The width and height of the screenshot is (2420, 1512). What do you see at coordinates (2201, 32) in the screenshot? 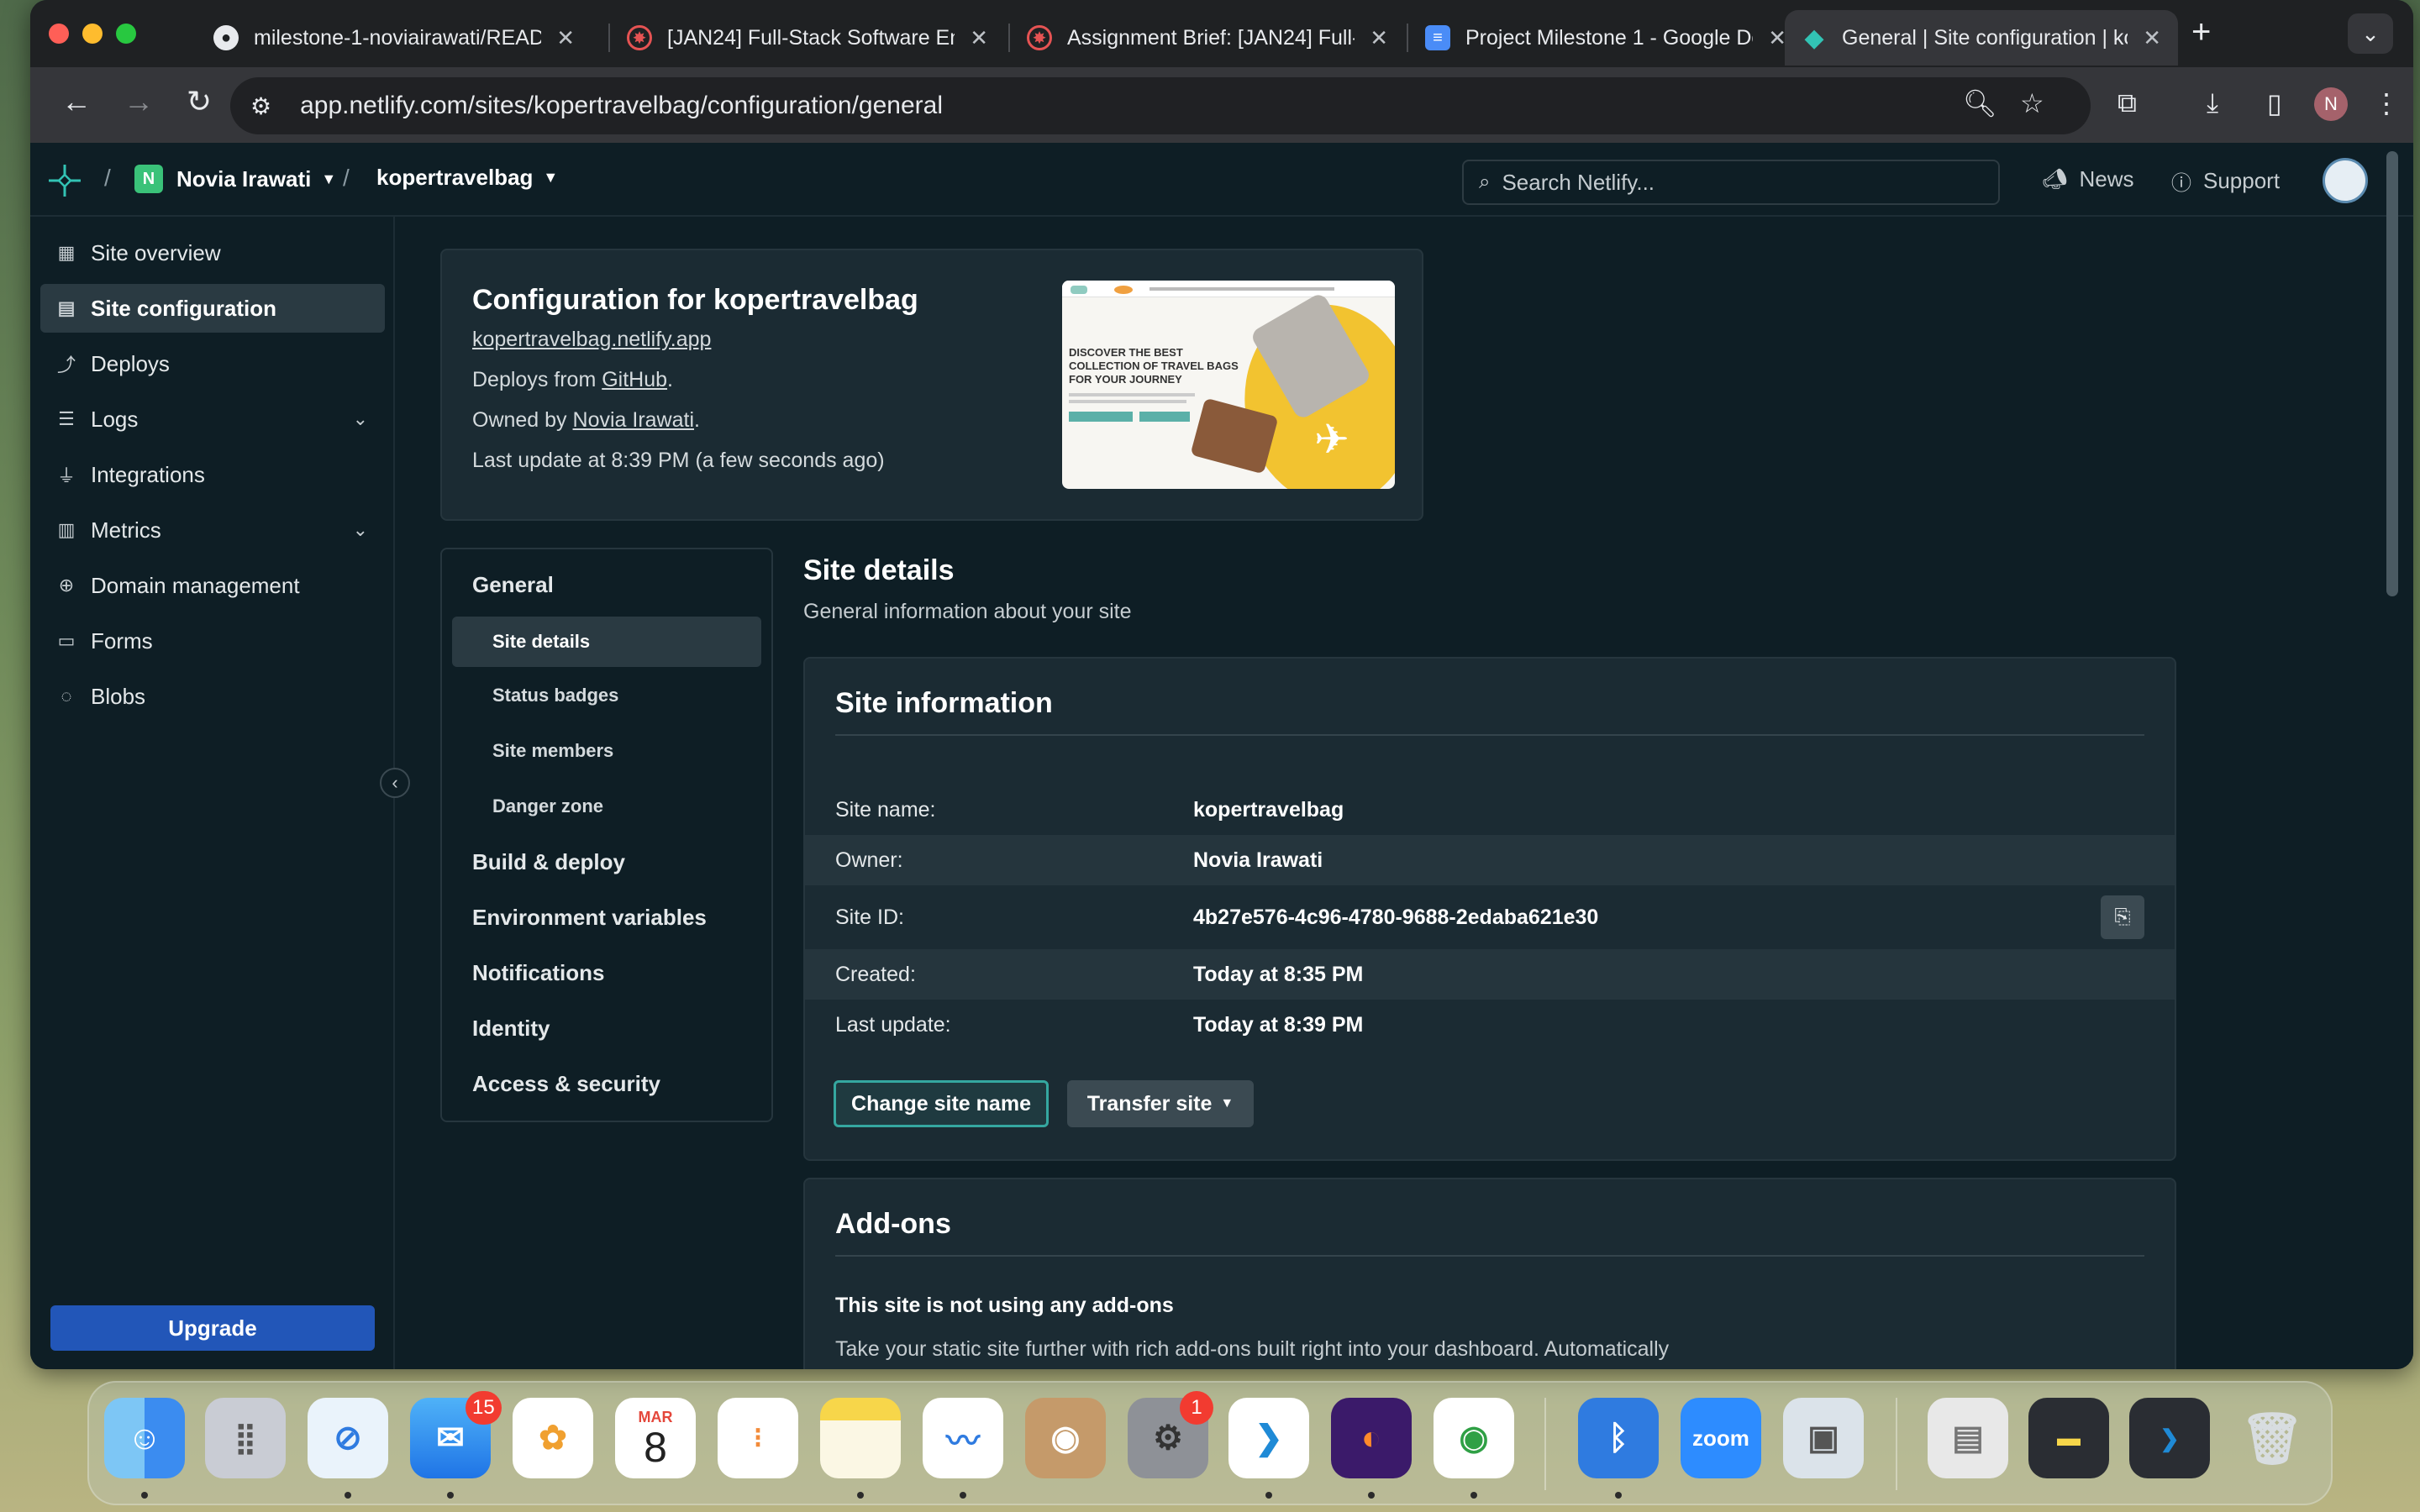
I see `new-tab-button: +` at bounding box center [2201, 32].